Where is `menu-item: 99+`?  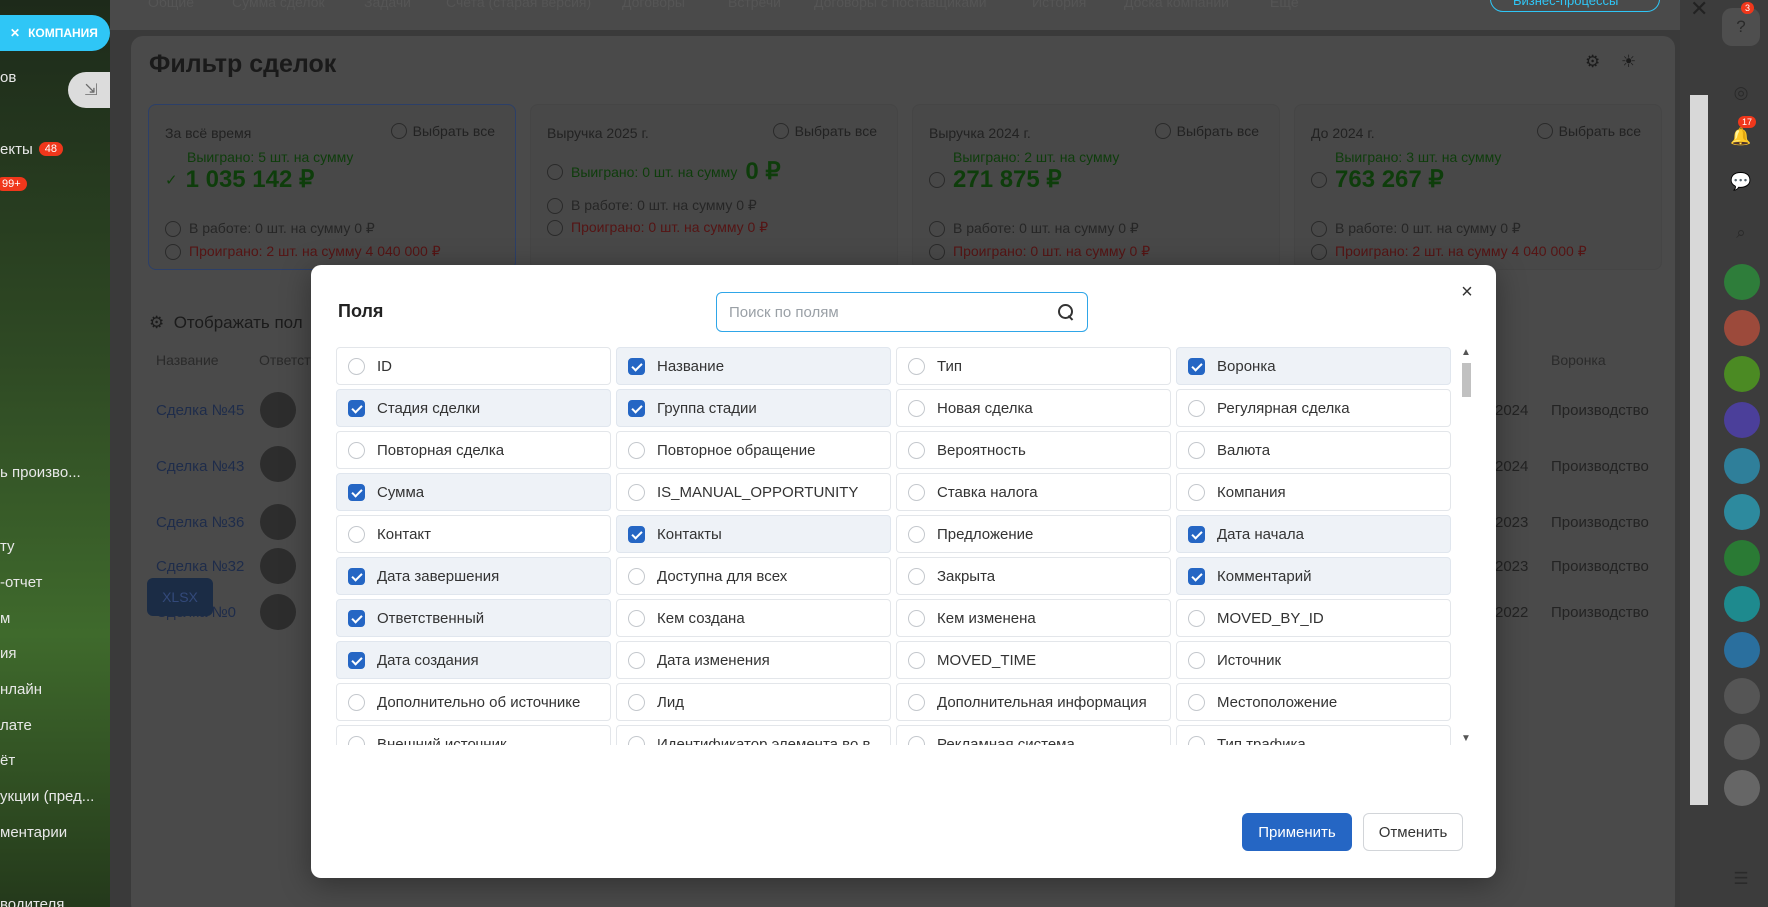
menu-item: 99+ is located at coordinates (13, 184).